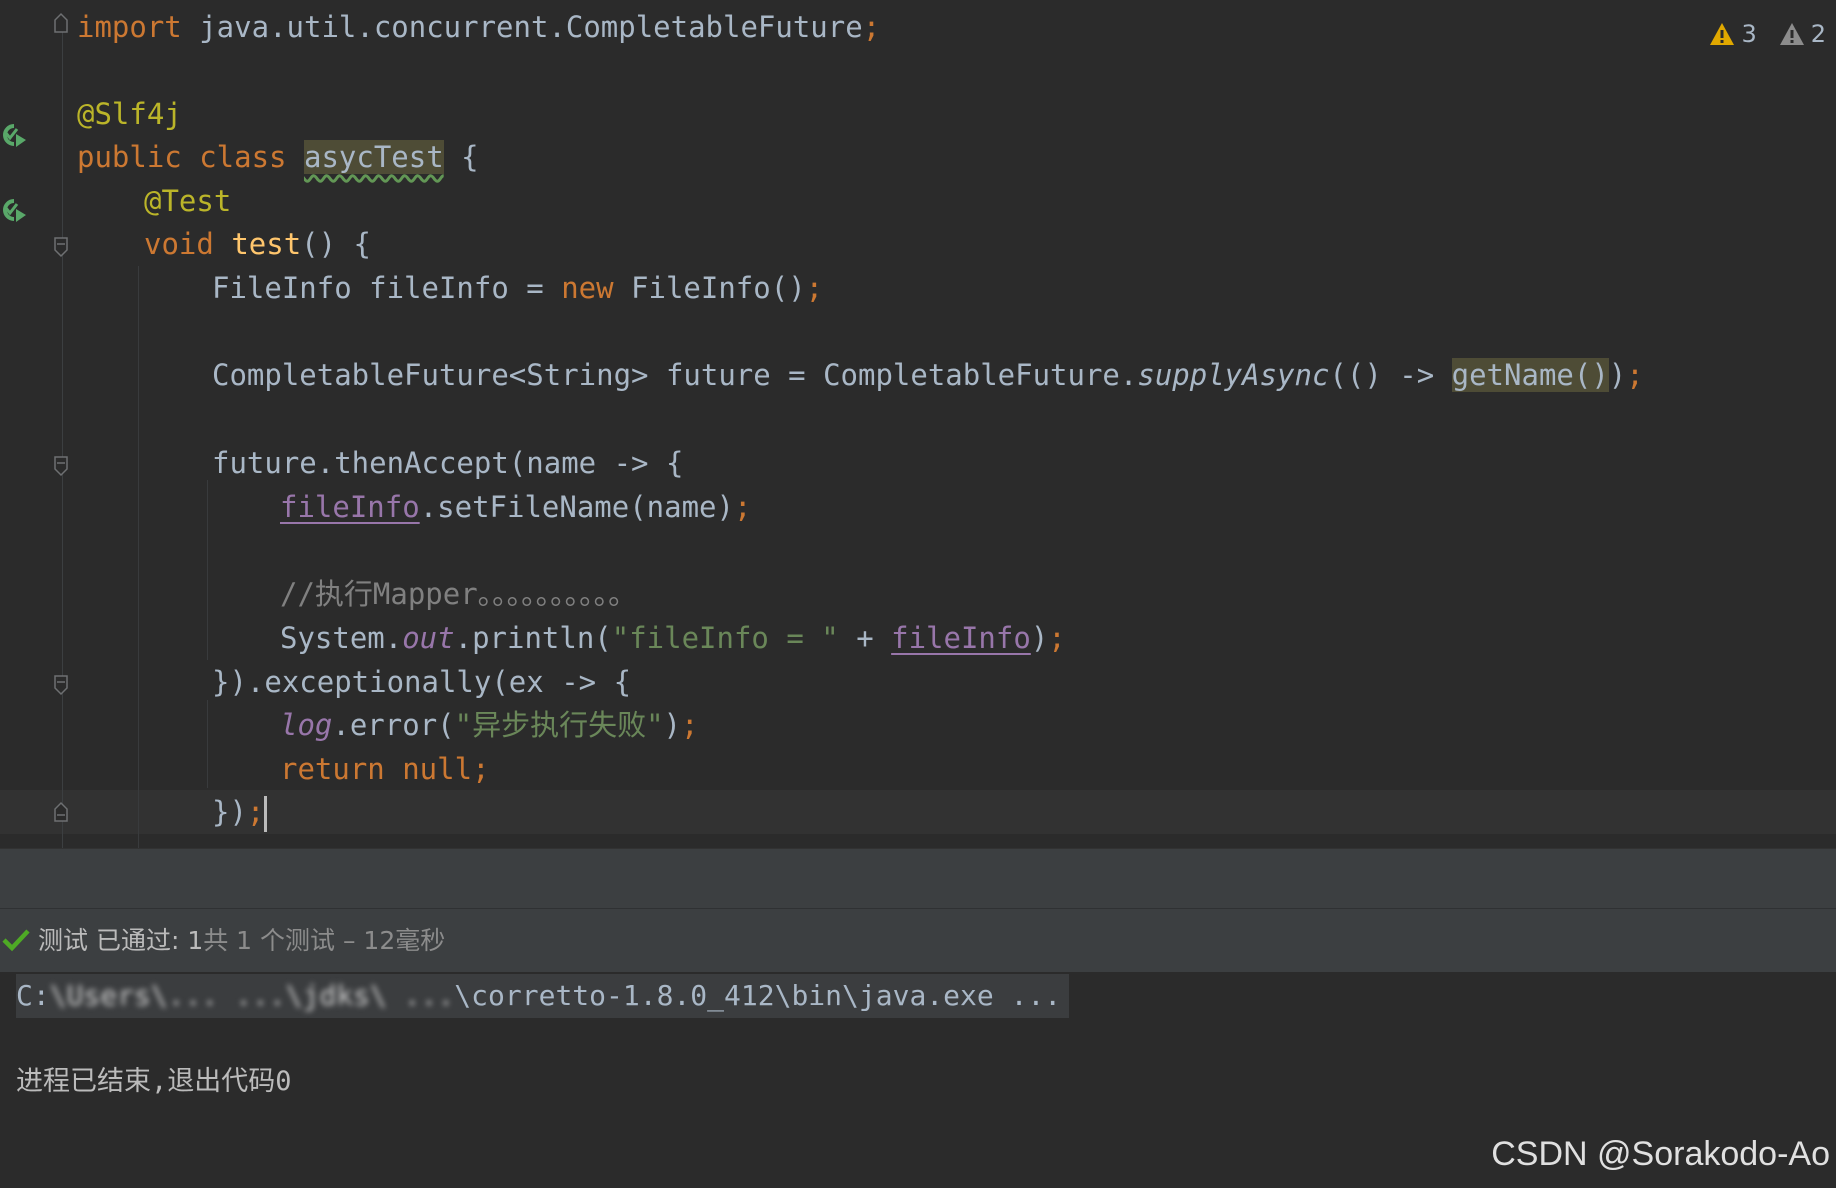  What do you see at coordinates (533, 638) in the screenshot?
I see `println-call: .println(` at bounding box center [533, 638].